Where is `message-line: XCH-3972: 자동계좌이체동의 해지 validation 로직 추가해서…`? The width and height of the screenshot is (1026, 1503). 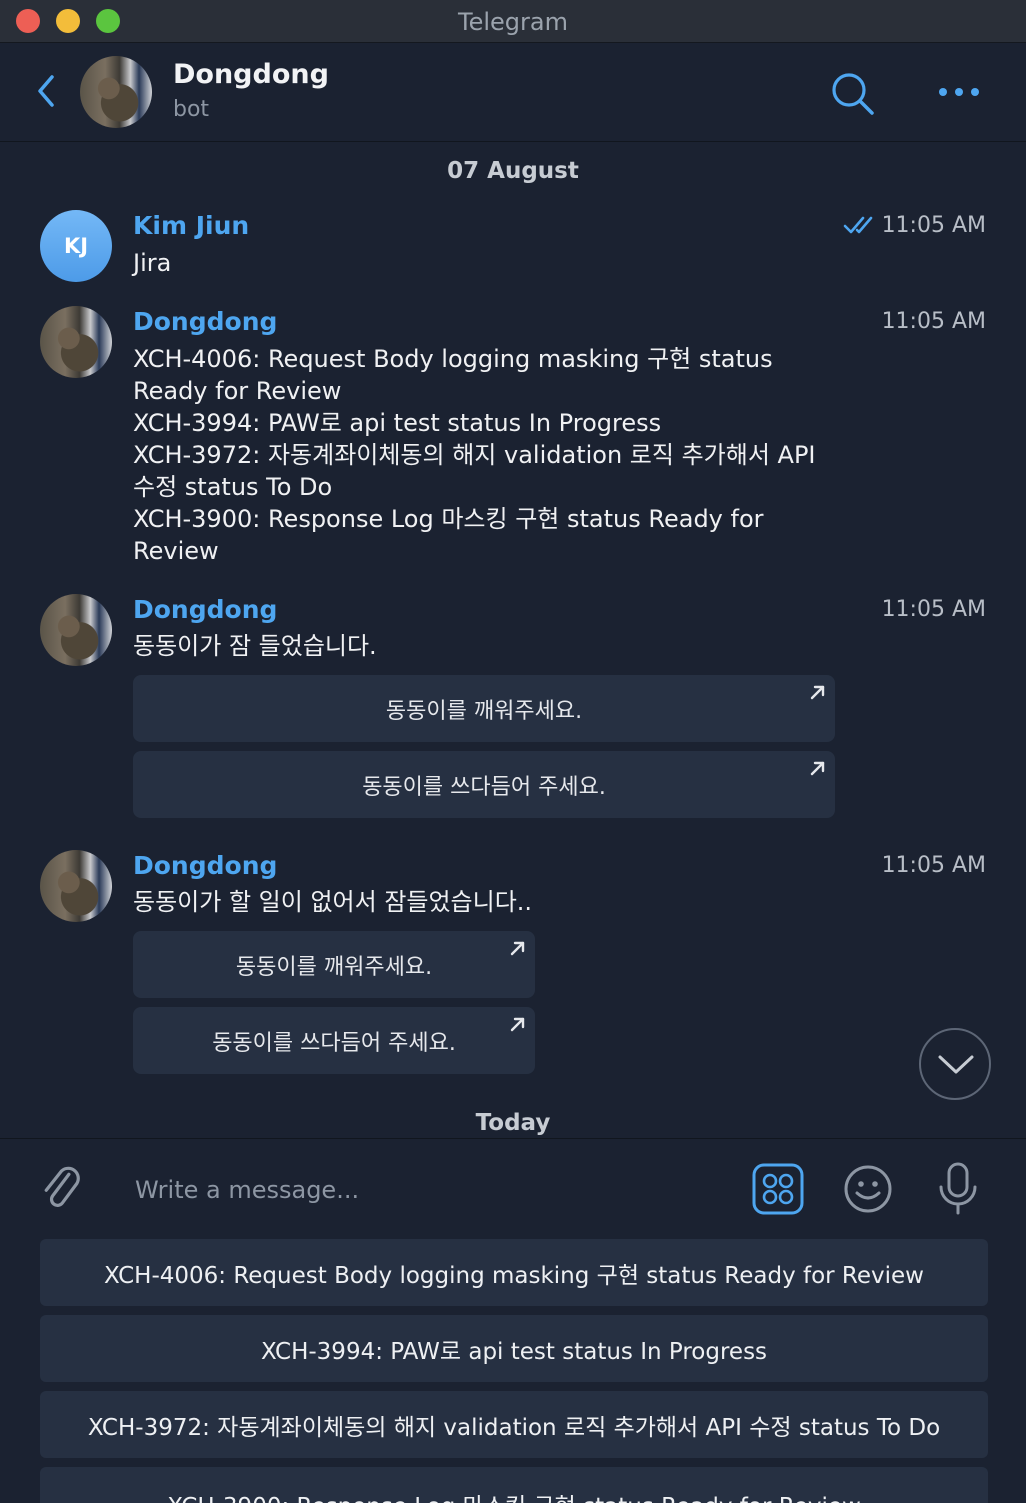
message-line: XCH-3972: 자동계좌이체동의 해지 validation 로직 추가해서… is located at coordinates (474, 455).